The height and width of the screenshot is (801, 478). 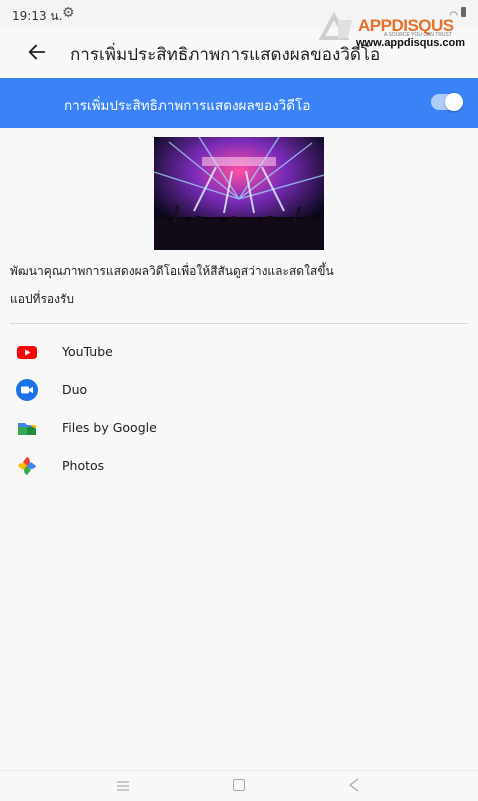 I want to click on battery-icon, so click(x=463, y=12).